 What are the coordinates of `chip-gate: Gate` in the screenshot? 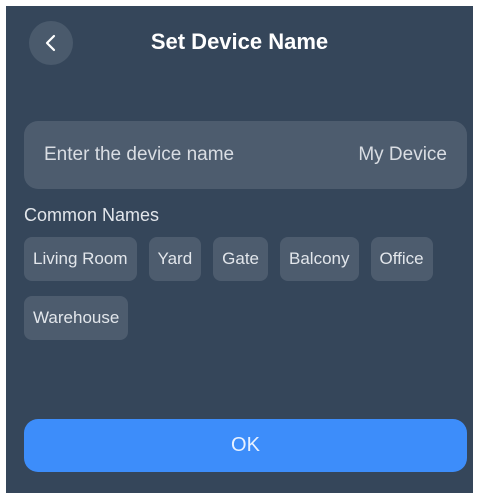 It's located at (241, 259).